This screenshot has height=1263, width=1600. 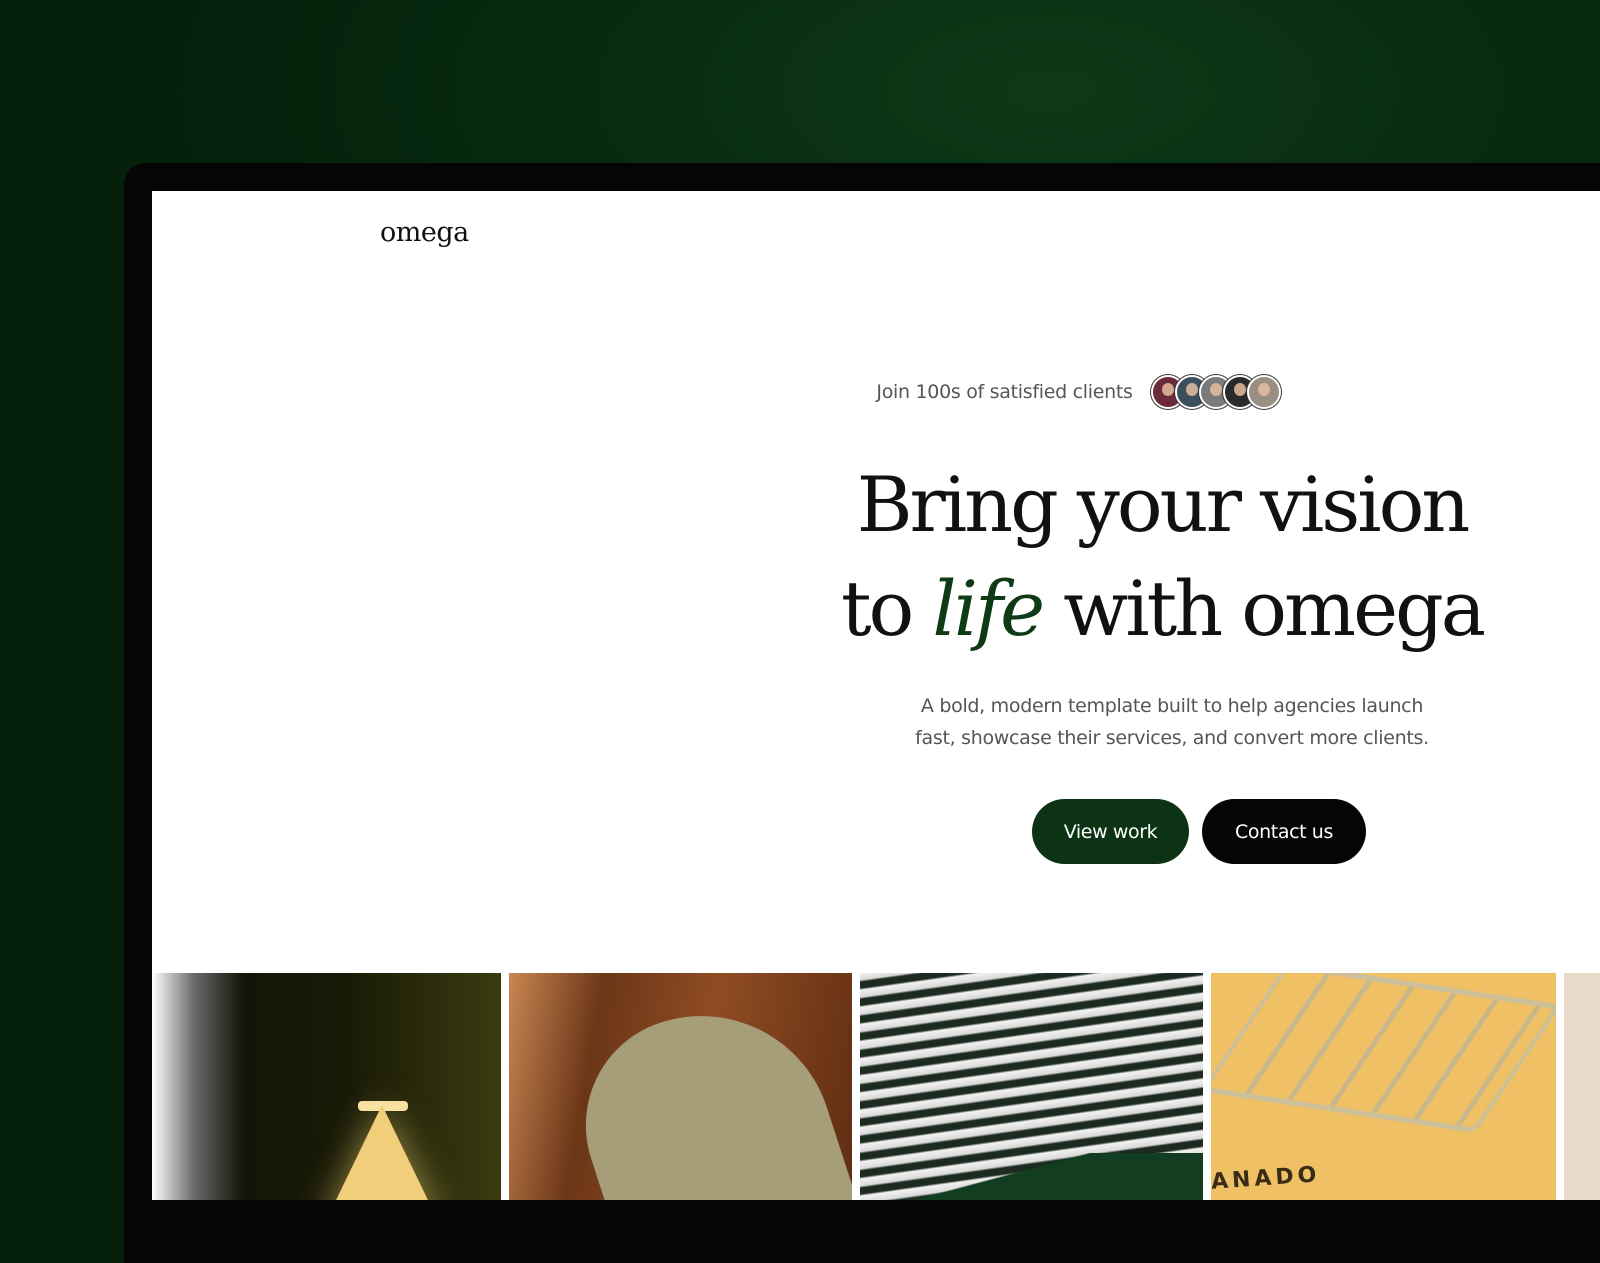 What do you see at coordinates (1215, 392) in the screenshot?
I see `client-avatars` at bounding box center [1215, 392].